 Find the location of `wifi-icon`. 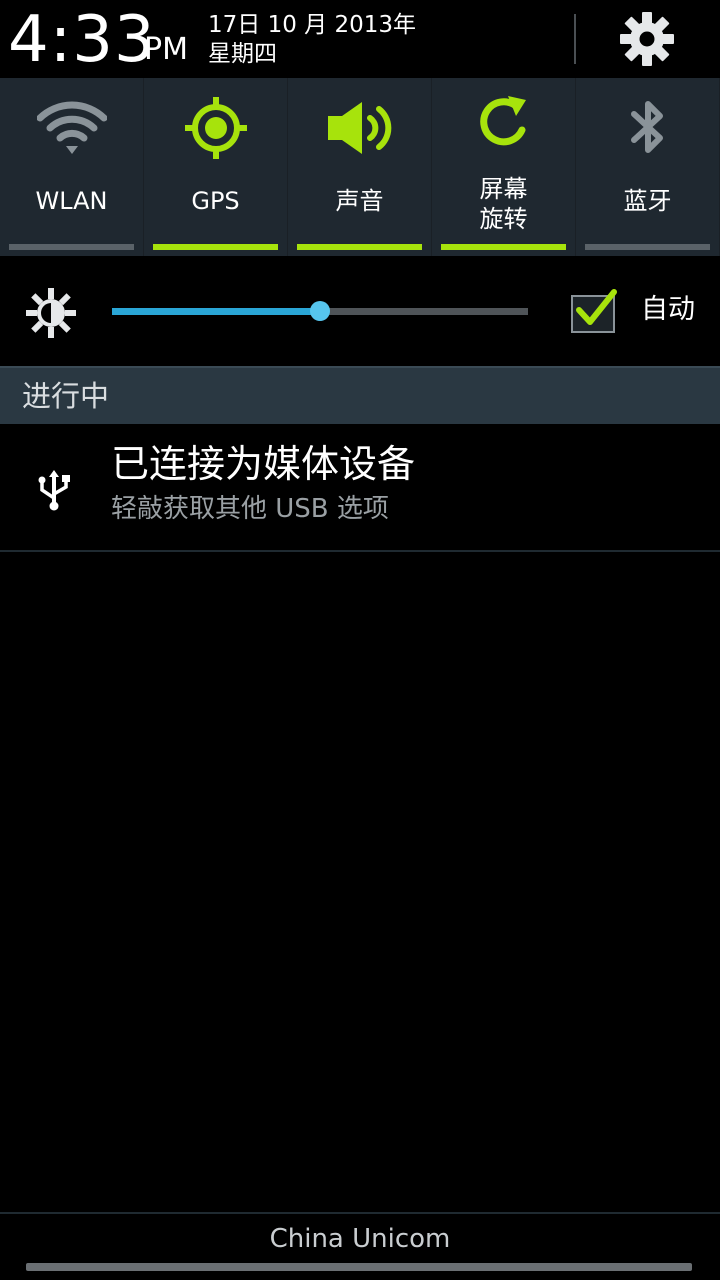

wifi-icon is located at coordinates (71, 127).